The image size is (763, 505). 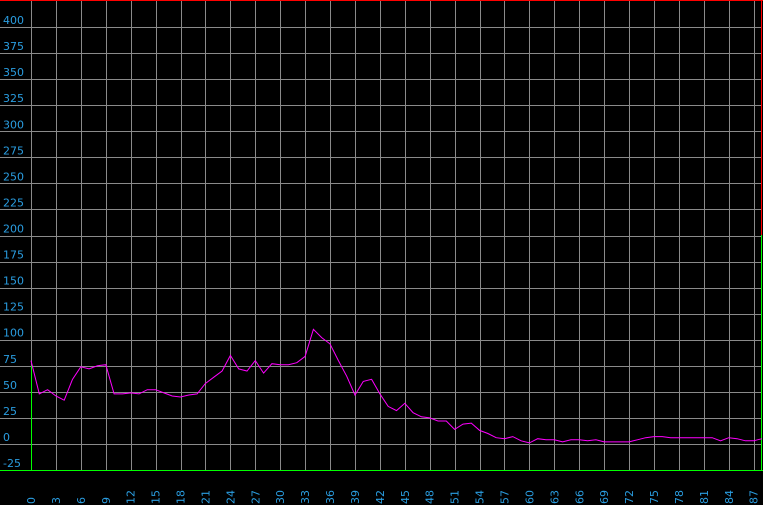 What do you see at coordinates (13, 0) in the screenshot?
I see `y-tick-label: 425` at bounding box center [13, 0].